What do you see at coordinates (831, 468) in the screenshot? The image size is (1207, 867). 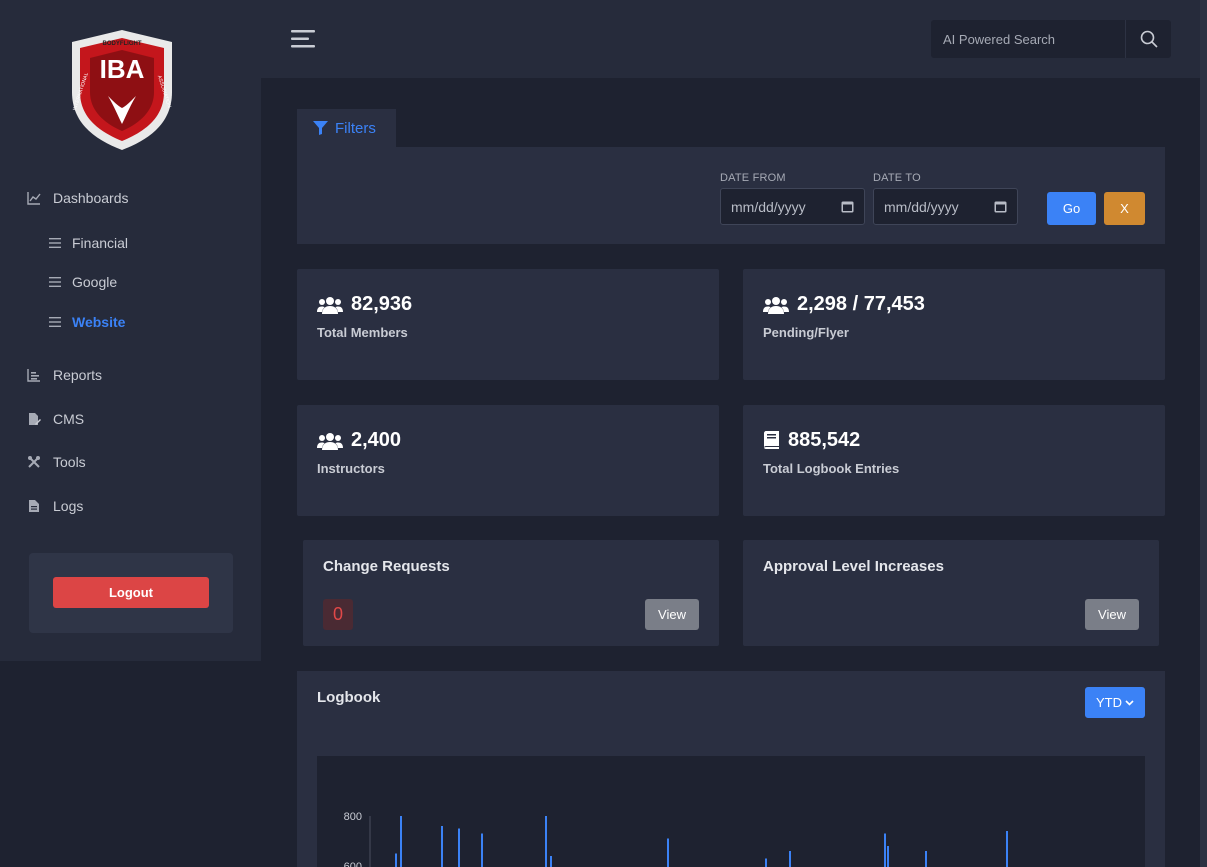 I see `logbook-entries-label: Total Logbook Entries` at bounding box center [831, 468].